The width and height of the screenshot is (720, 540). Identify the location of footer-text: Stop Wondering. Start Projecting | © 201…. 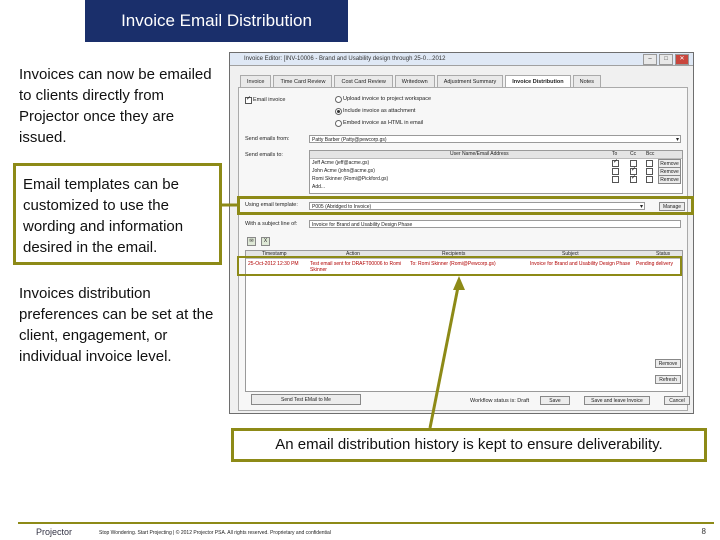
(215, 533).